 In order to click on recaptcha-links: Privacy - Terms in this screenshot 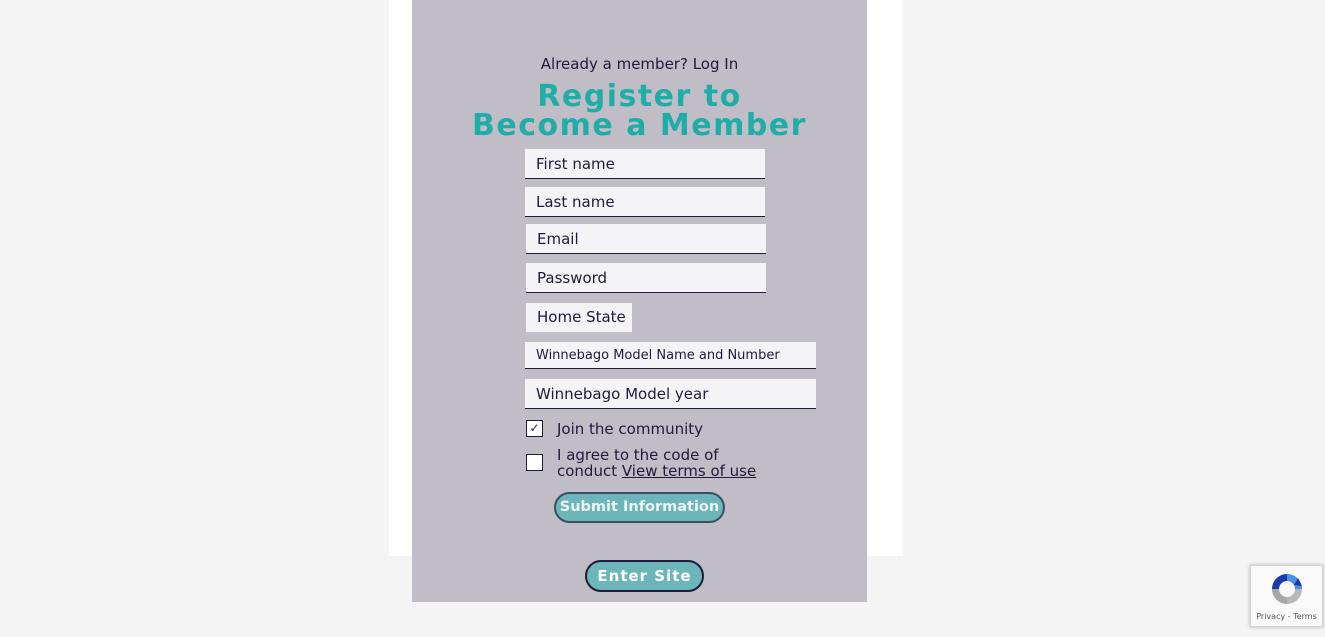, I will do `click(1286, 616)`.